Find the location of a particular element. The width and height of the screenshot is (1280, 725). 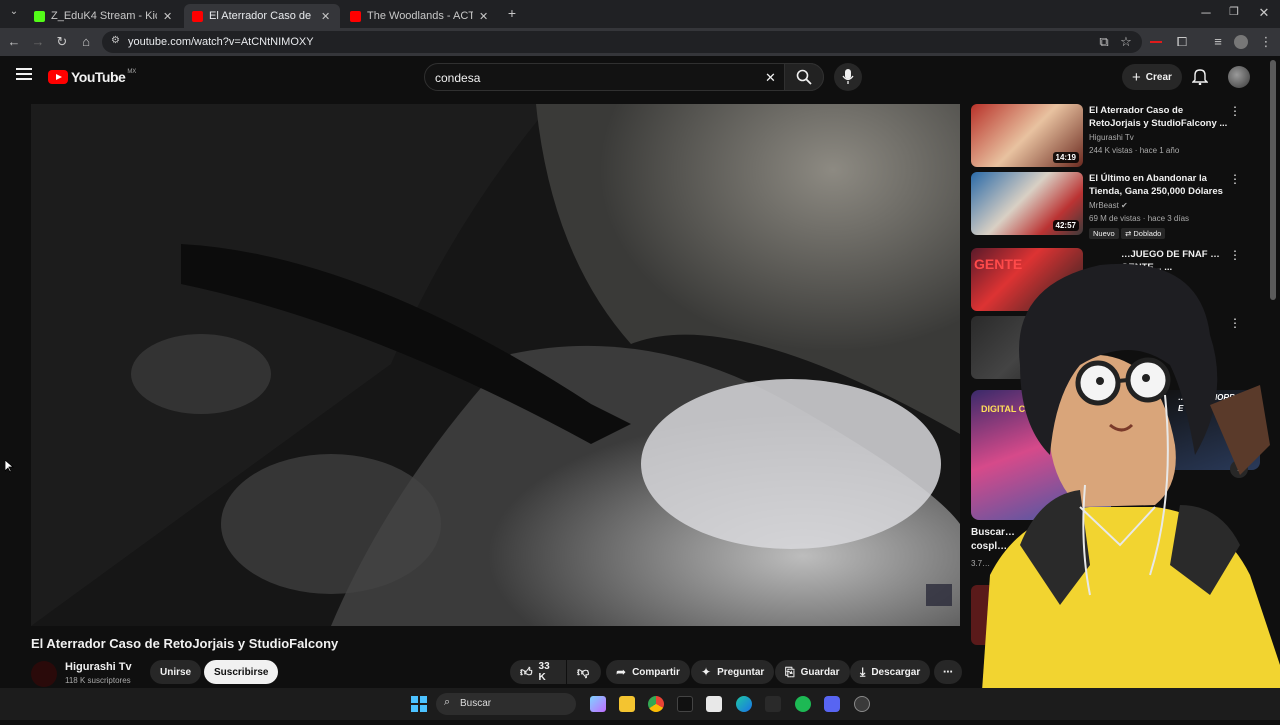

download-button: ⤓ Descargar is located at coordinates (890, 672).